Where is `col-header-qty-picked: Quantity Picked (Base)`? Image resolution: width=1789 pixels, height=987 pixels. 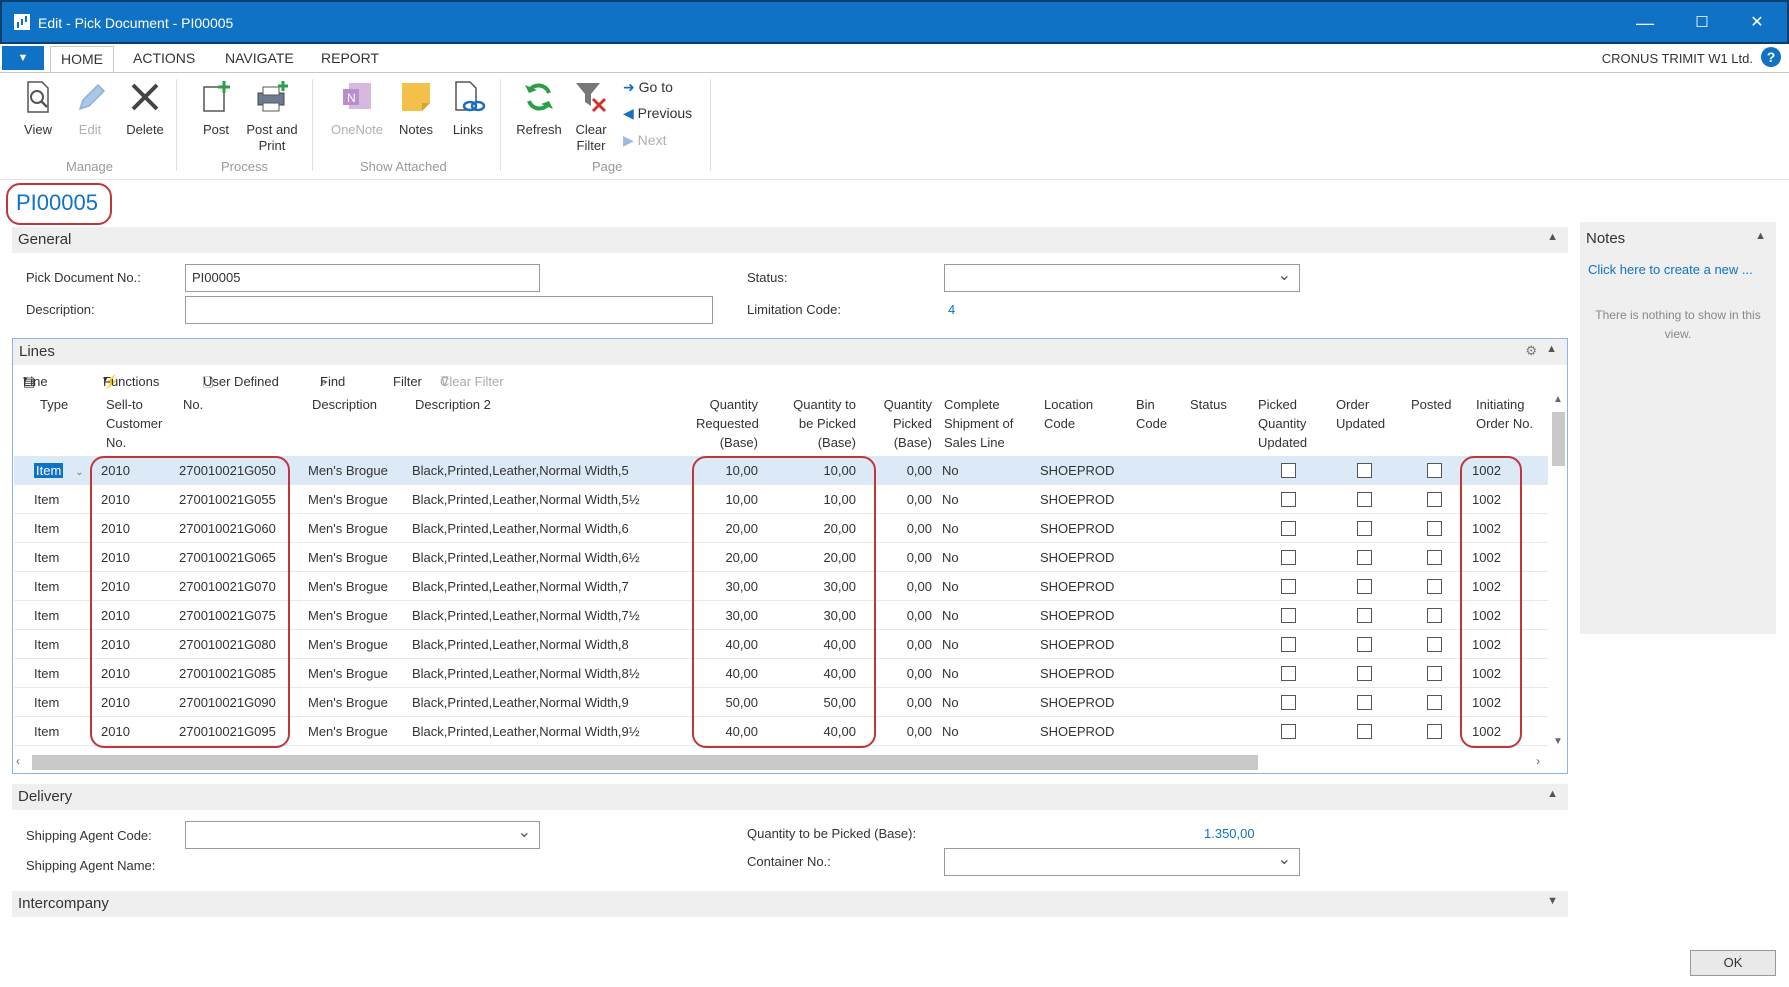
col-header-qty-picked: Quantity Picked (Base) is located at coordinates (902, 423).